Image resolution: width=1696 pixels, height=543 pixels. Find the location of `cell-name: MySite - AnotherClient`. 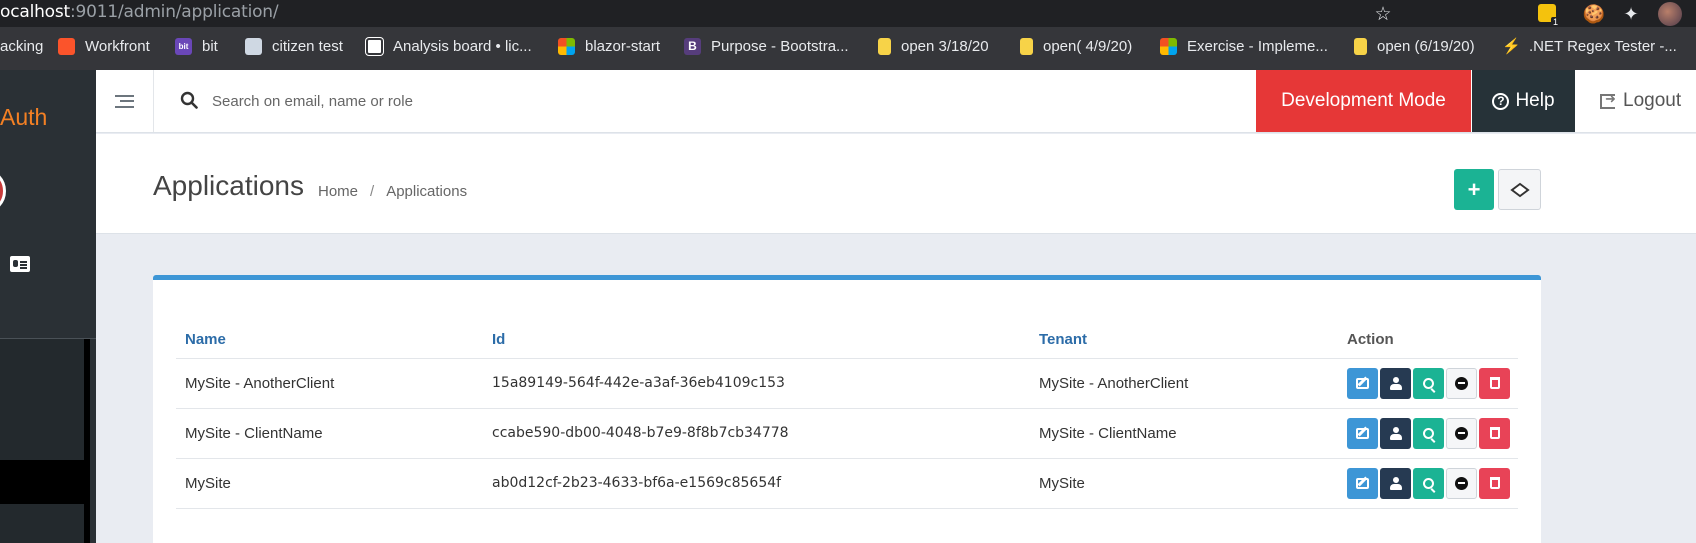

cell-name: MySite - AnotherClient is located at coordinates (329, 383).